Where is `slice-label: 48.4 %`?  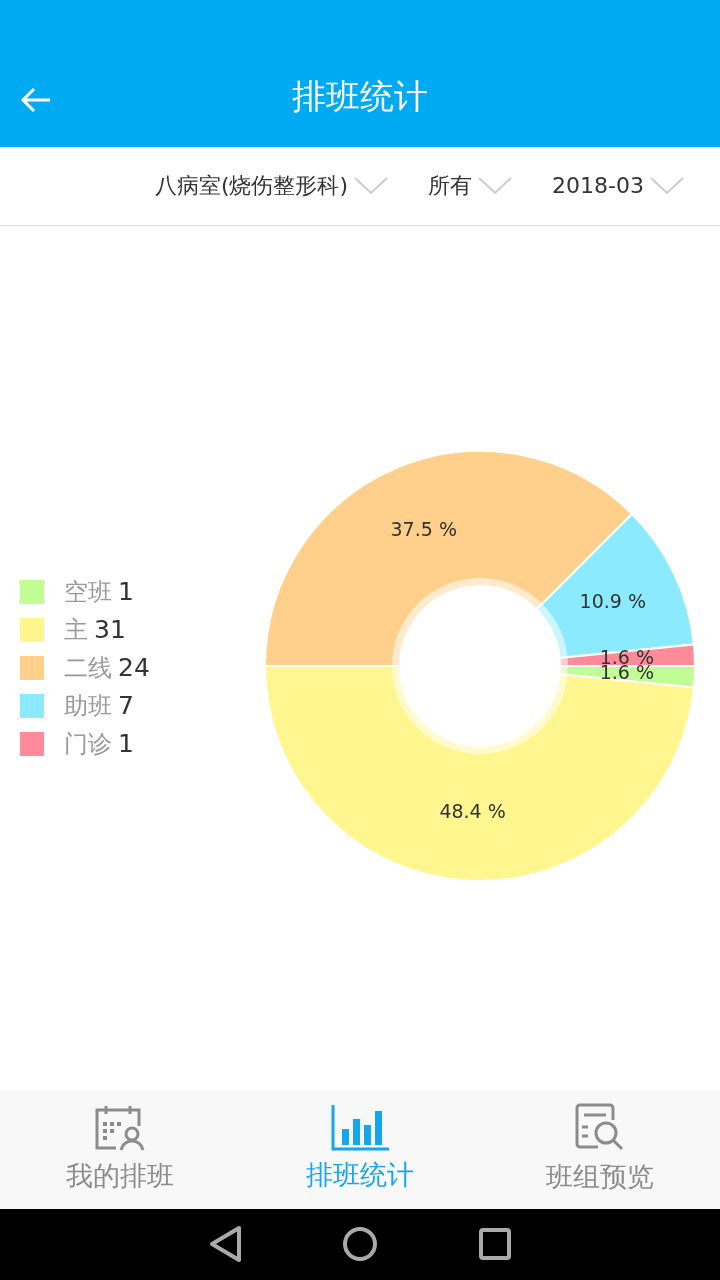
slice-label: 48.4 % is located at coordinates (472, 811).